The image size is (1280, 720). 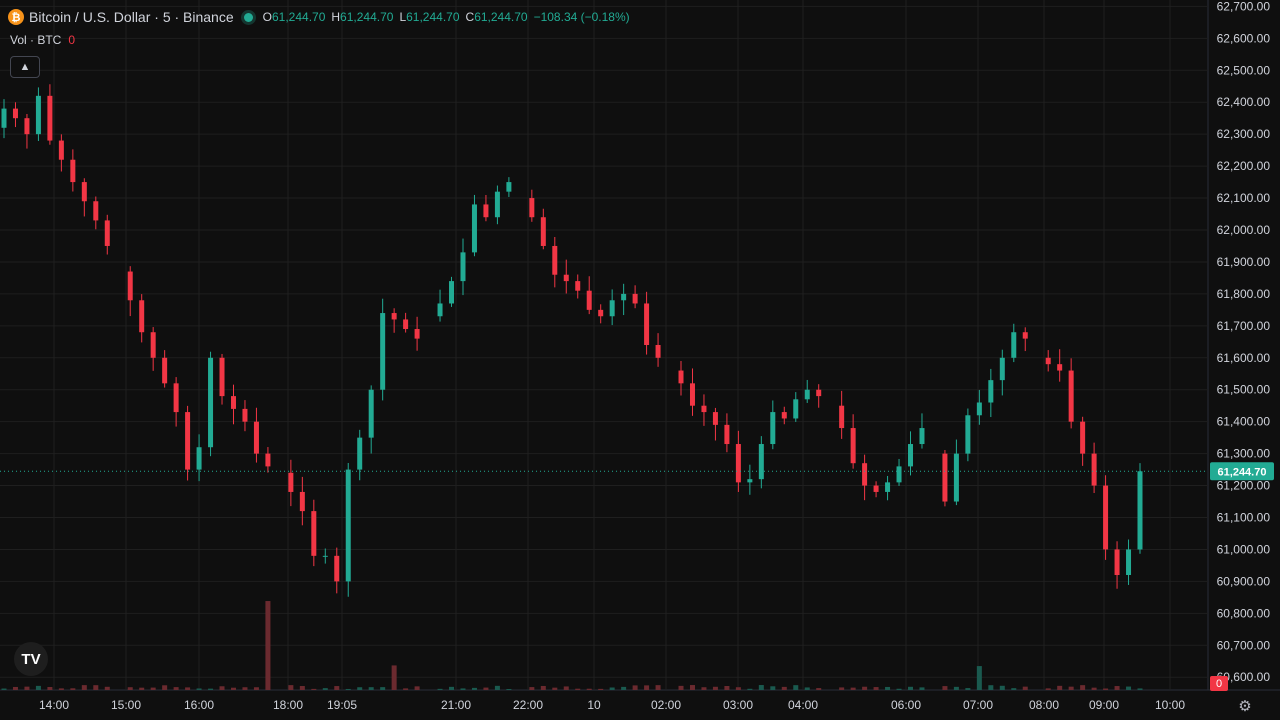 What do you see at coordinates (738, 705) in the screenshot?
I see `x-tick-label: 03:00` at bounding box center [738, 705].